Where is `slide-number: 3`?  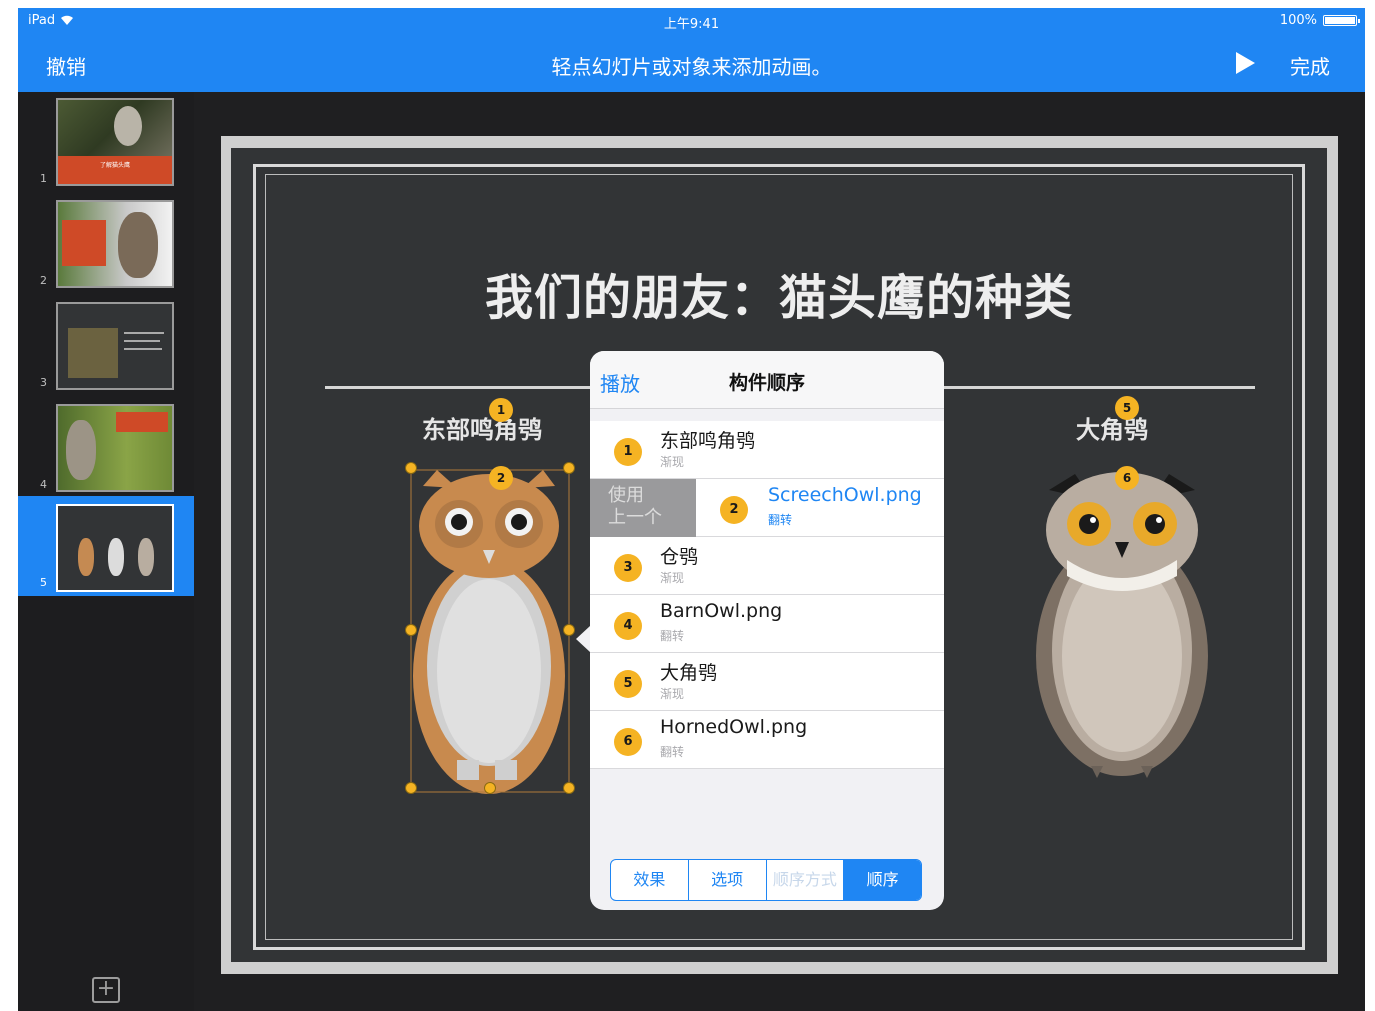 slide-number: 3 is located at coordinates (43, 382).